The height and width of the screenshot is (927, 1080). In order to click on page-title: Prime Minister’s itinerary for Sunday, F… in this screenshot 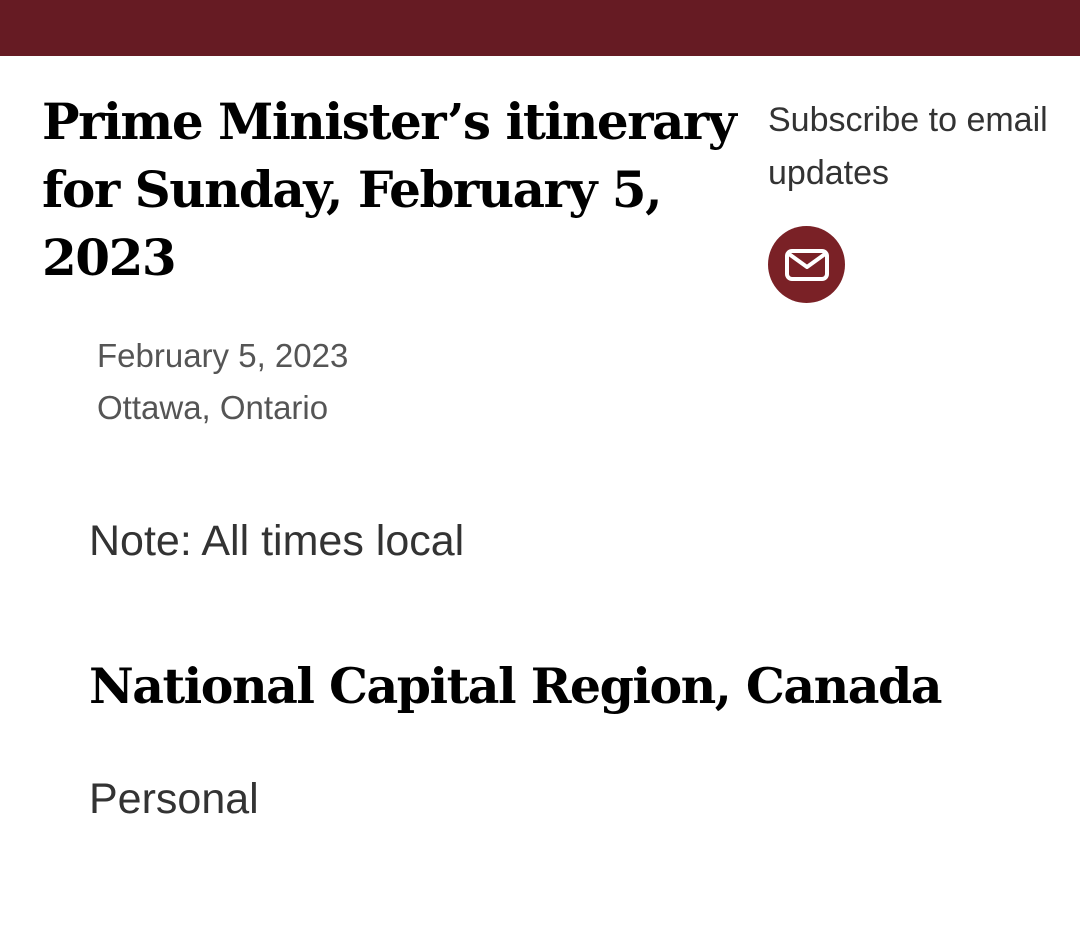, I will do `click(389, 189)`.